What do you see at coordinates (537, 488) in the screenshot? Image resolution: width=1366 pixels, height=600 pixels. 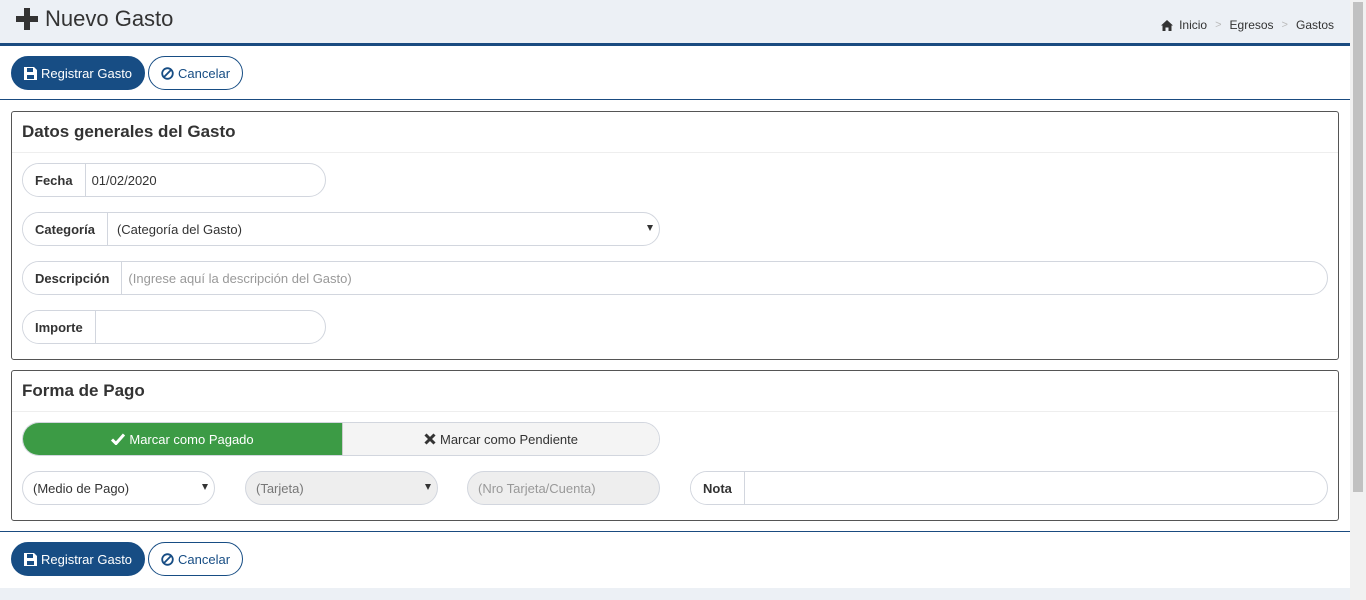 I see `nro-tarjeta-placeholder: (Nro Tarjeta/Cuenta)` at bounding box center [537, 488].